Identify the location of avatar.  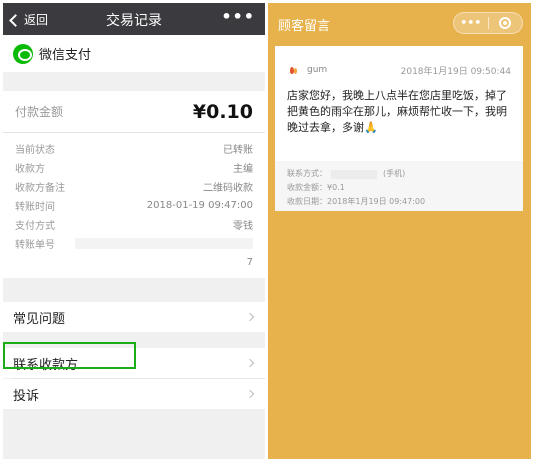
(294, 70).